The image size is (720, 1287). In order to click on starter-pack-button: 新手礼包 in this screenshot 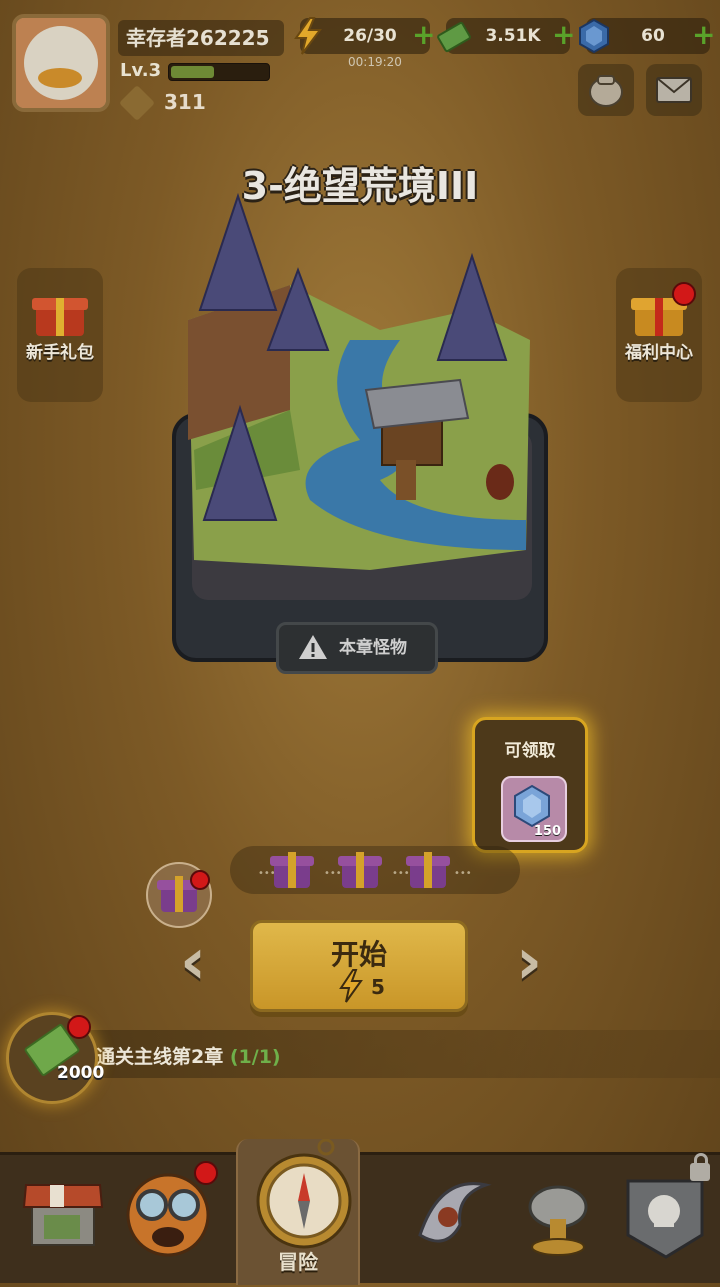, I will do `click(60, 335)`.